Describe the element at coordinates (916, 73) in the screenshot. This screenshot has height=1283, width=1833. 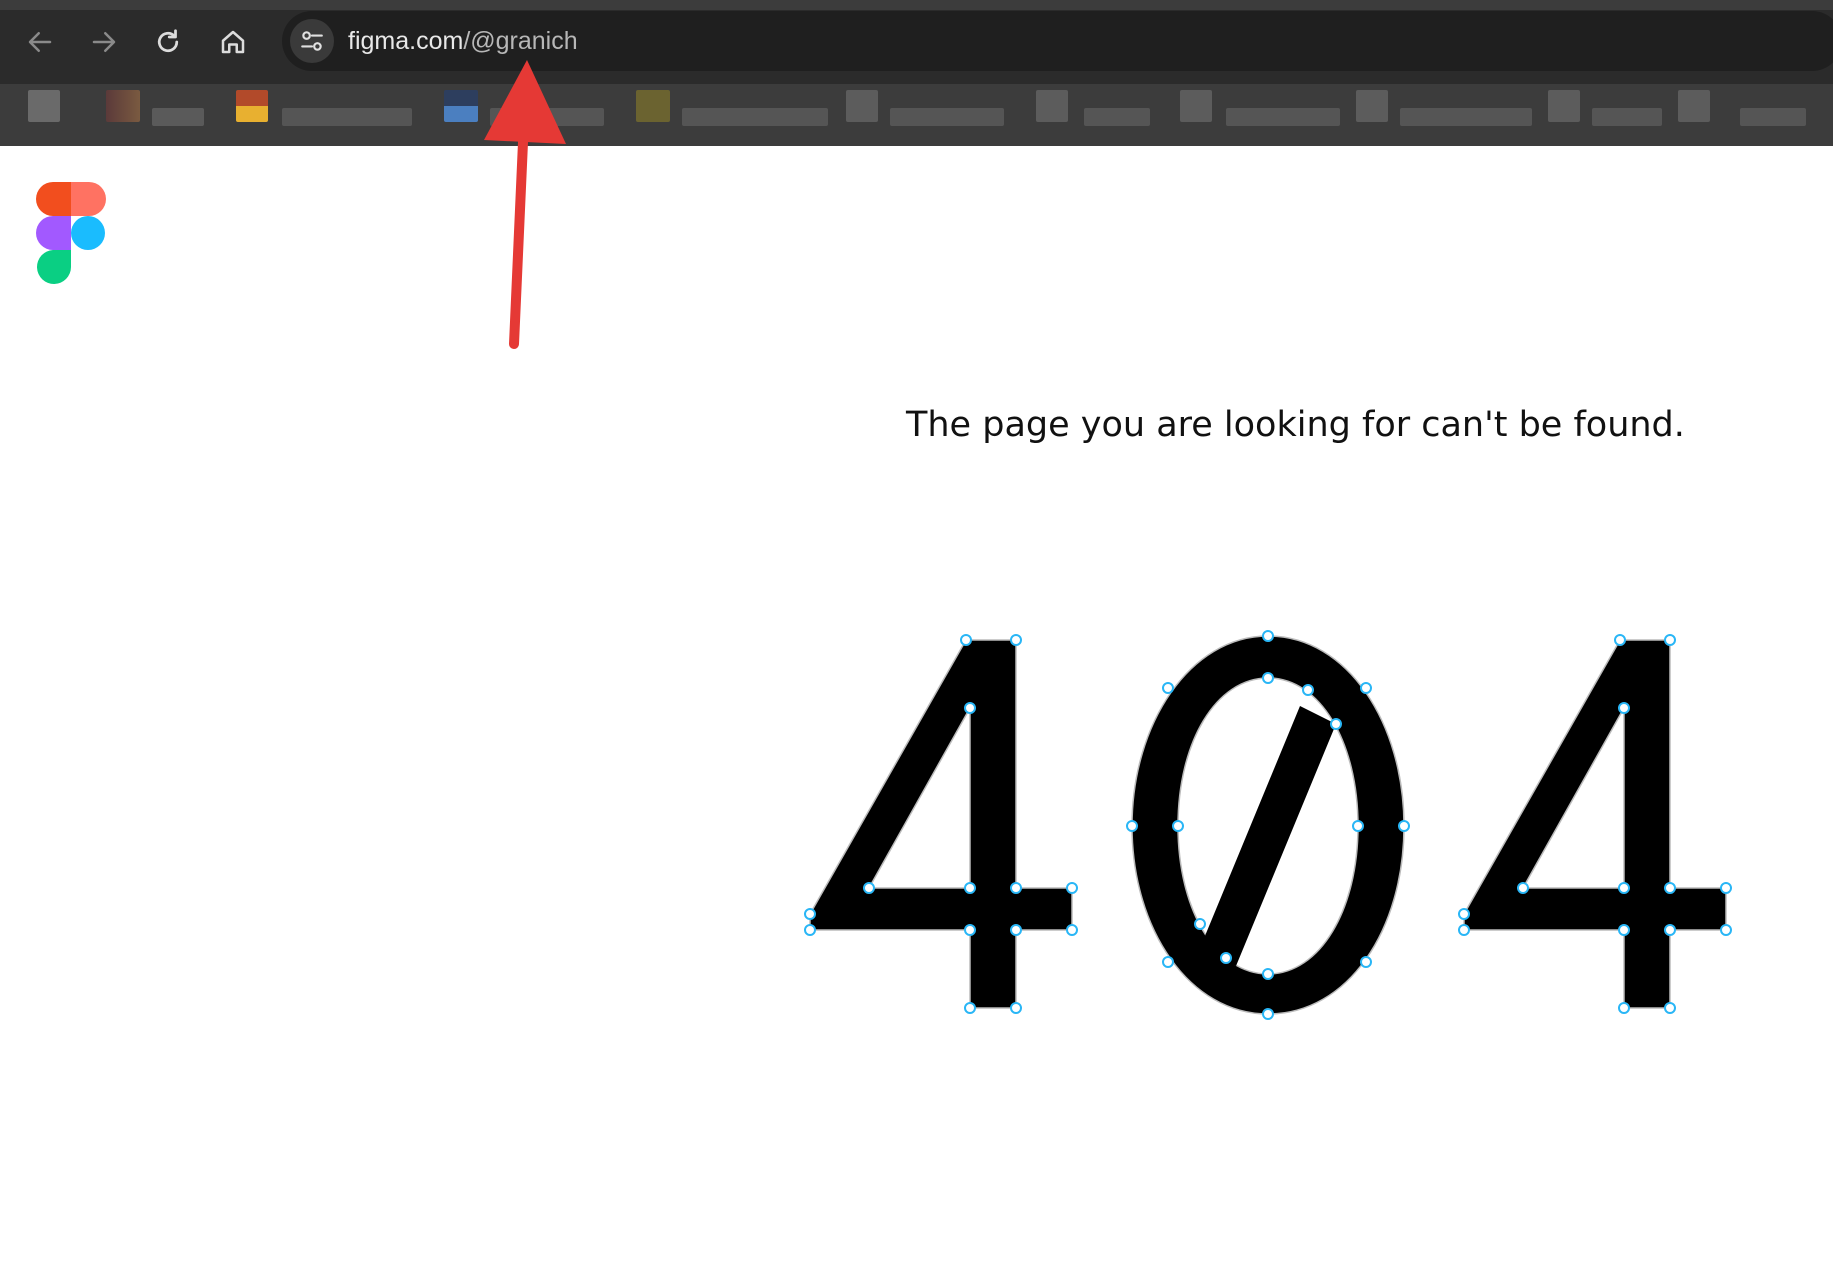
I see `browser-chrome: figma.com/@granich` at that location.